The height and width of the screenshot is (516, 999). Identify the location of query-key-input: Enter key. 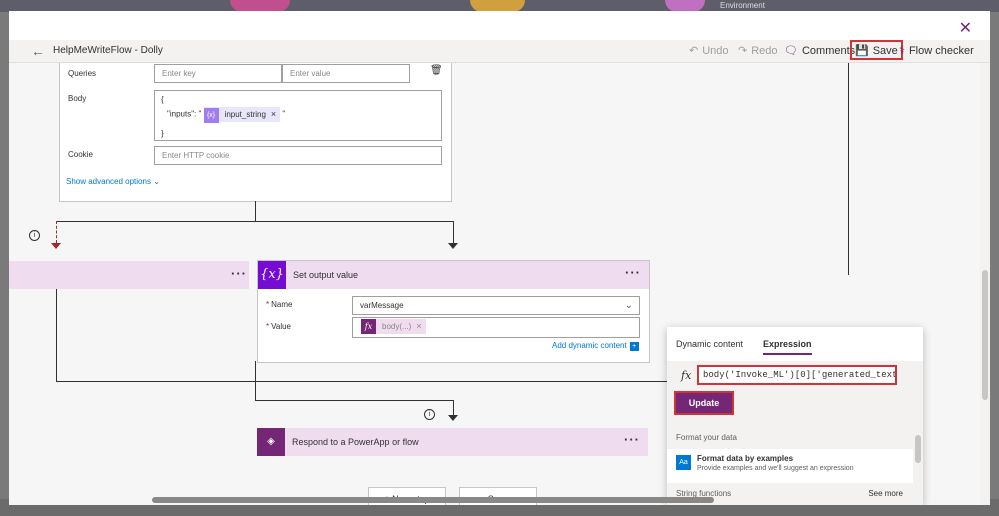
(218, 73).